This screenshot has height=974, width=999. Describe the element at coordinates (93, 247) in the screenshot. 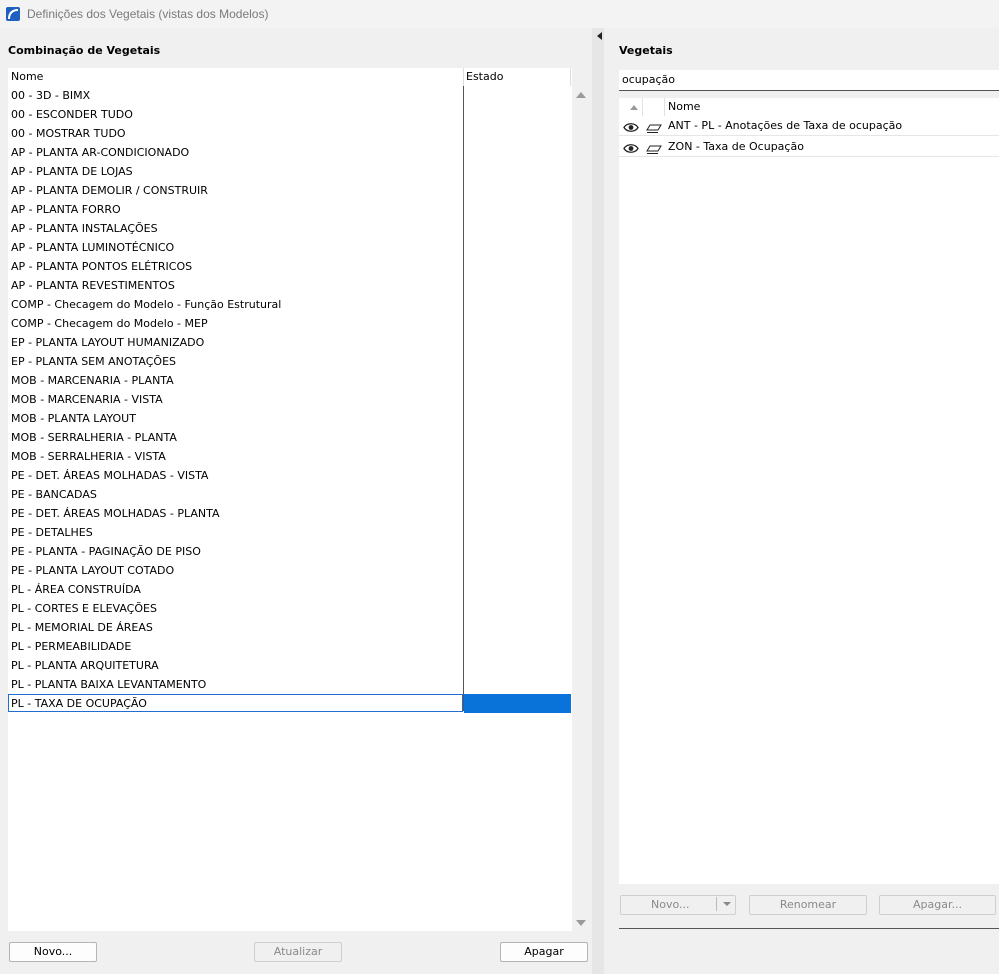

I see `combination-name: AP - PLANTA LUMINOTÉCNICO` at that location.